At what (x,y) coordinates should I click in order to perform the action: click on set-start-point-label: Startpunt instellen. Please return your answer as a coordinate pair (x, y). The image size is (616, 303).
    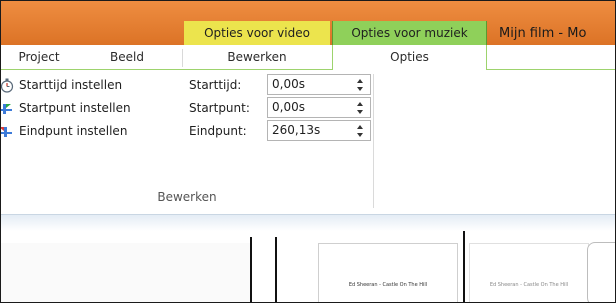
    Looking at the image, I should click on (75, 108).